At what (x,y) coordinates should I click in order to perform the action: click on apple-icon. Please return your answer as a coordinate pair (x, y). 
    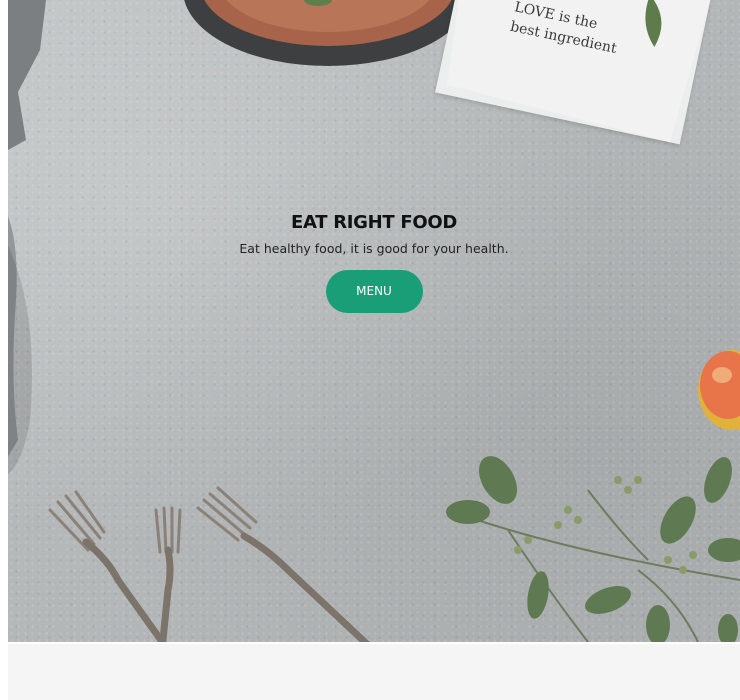
    Looking at the image, I should click on (719, 390).